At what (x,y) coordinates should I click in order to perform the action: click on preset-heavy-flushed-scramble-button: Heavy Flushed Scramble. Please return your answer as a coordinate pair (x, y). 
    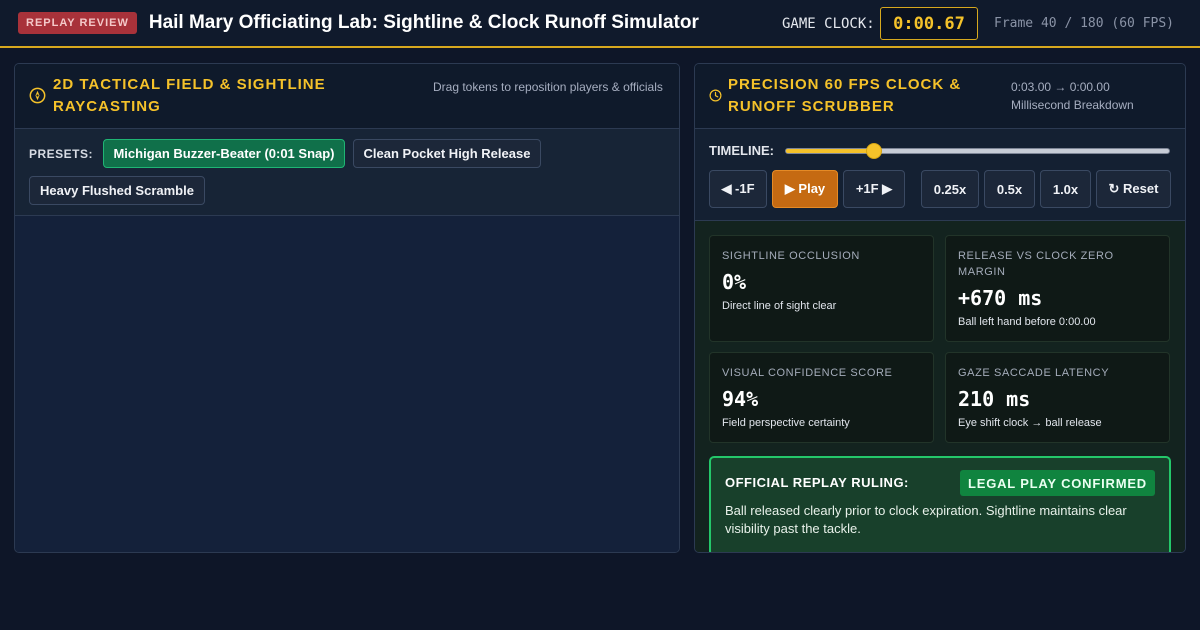
    Looking at the image, I should click on (117, 190).